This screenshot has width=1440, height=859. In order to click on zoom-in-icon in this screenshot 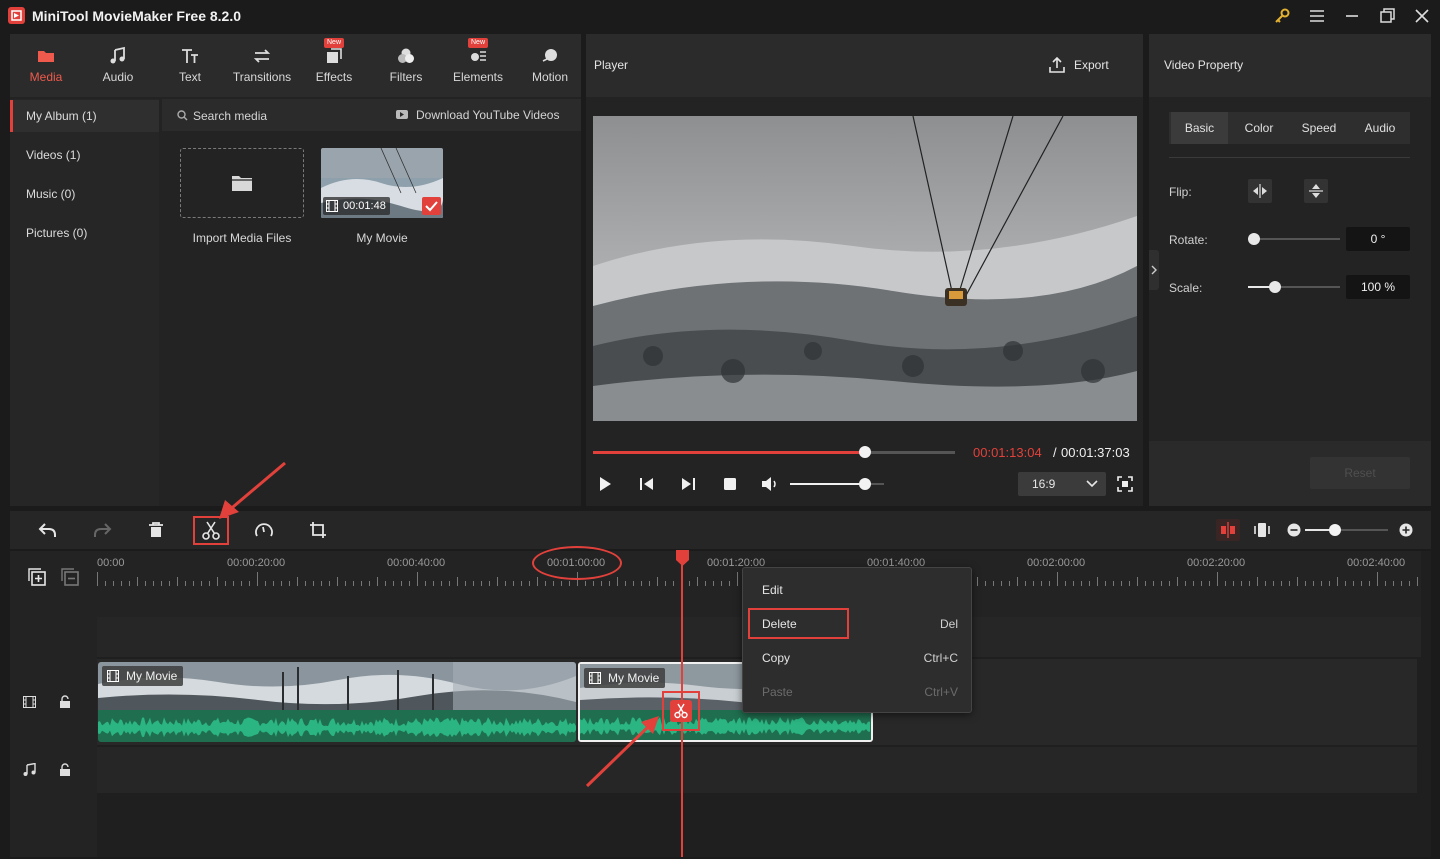, I will do `click(1406, 530)`.